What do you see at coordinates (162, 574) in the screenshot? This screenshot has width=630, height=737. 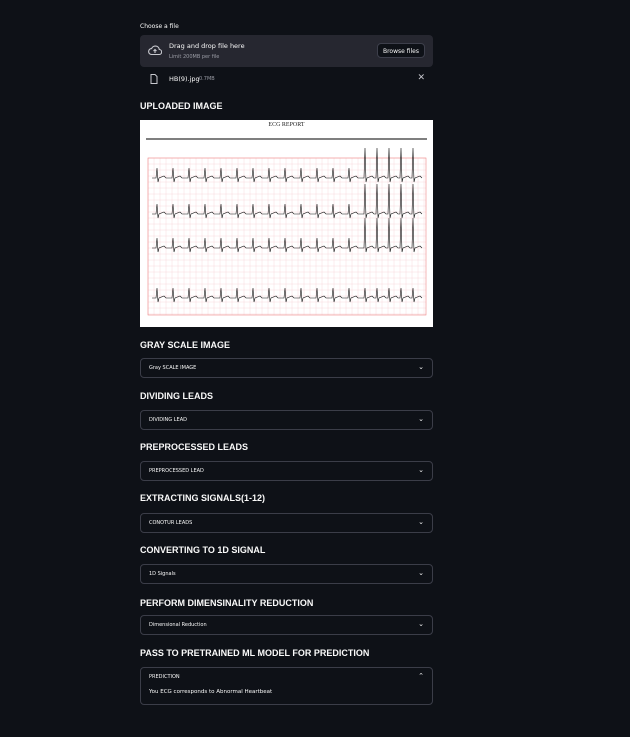 I see `expander-title: 1D Signals` at bounding box center [162, 574].